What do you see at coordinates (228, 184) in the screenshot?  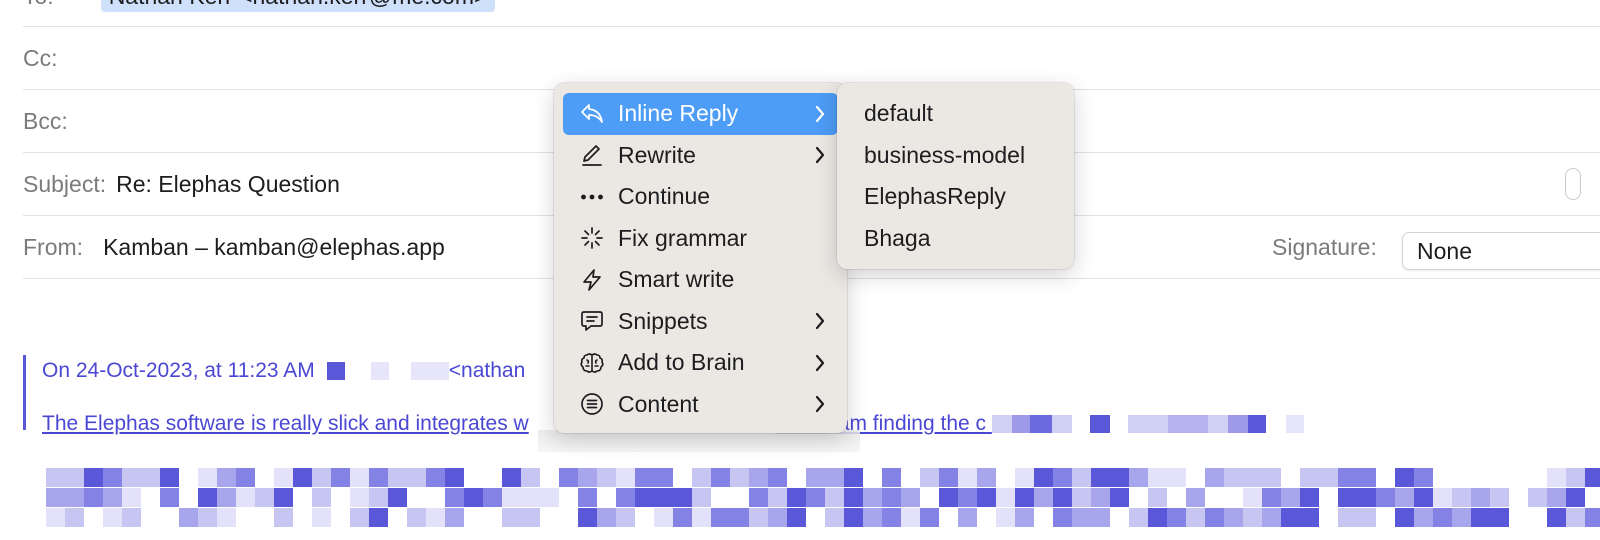 I see `subject-field: Re: Elephas Question` at bounding box center [228, 184].